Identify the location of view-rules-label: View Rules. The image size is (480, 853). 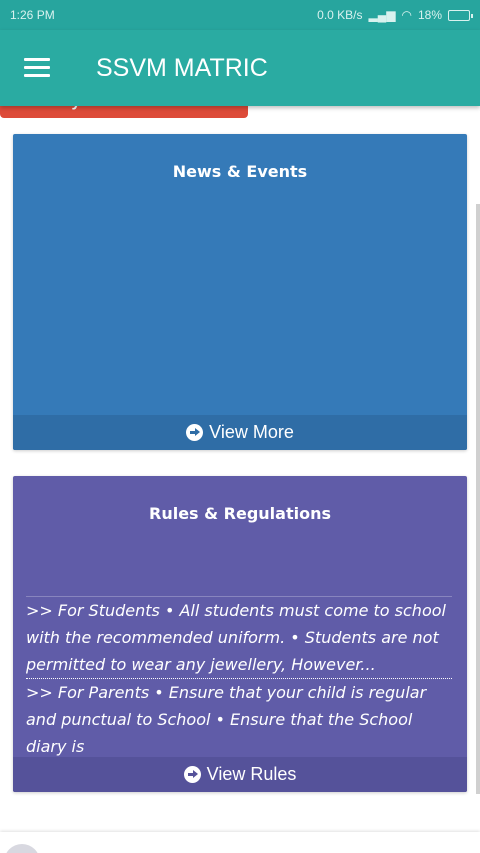
(251, 774).